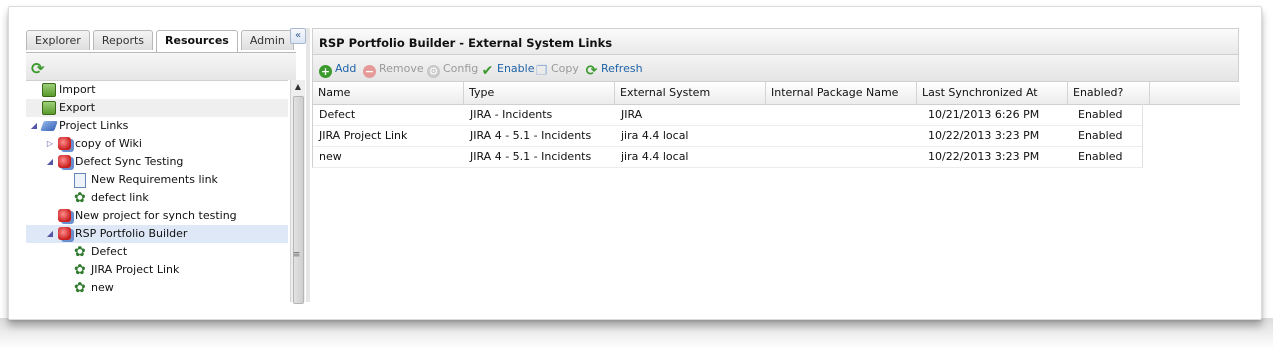 The width and height of the screenshot is (1273, 350). What do you see at coordinates (131, 233) in the screenshot?
I see `tree-item-label: RSP Portfolio Builder` at bounding box center [131, 233].